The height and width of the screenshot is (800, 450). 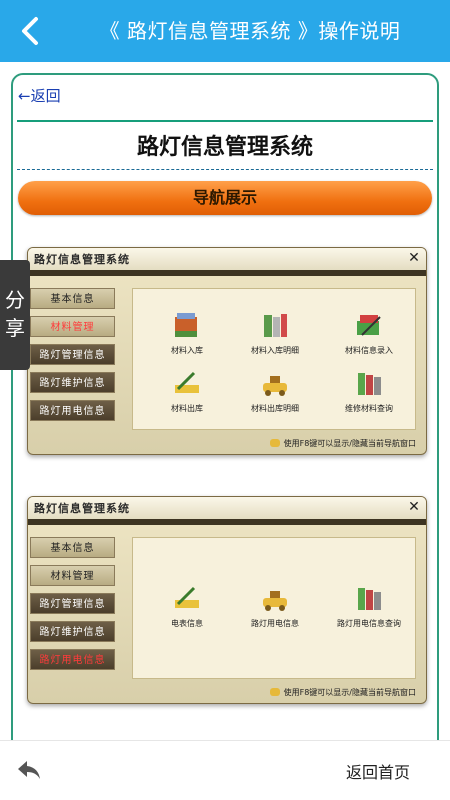 I want to click on menu-item-active: 材料管理, so click(x=72, y=326).